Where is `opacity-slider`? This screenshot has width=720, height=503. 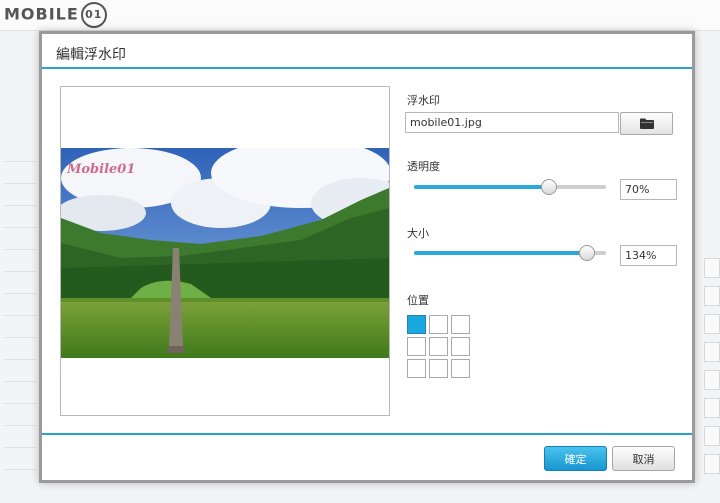 opacity-slider is located at coordinates (510, 187).